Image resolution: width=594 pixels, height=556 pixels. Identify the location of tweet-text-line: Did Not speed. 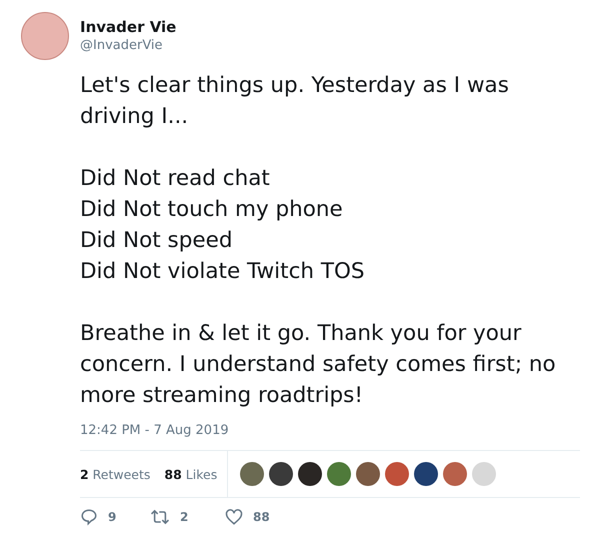
(157, 241).